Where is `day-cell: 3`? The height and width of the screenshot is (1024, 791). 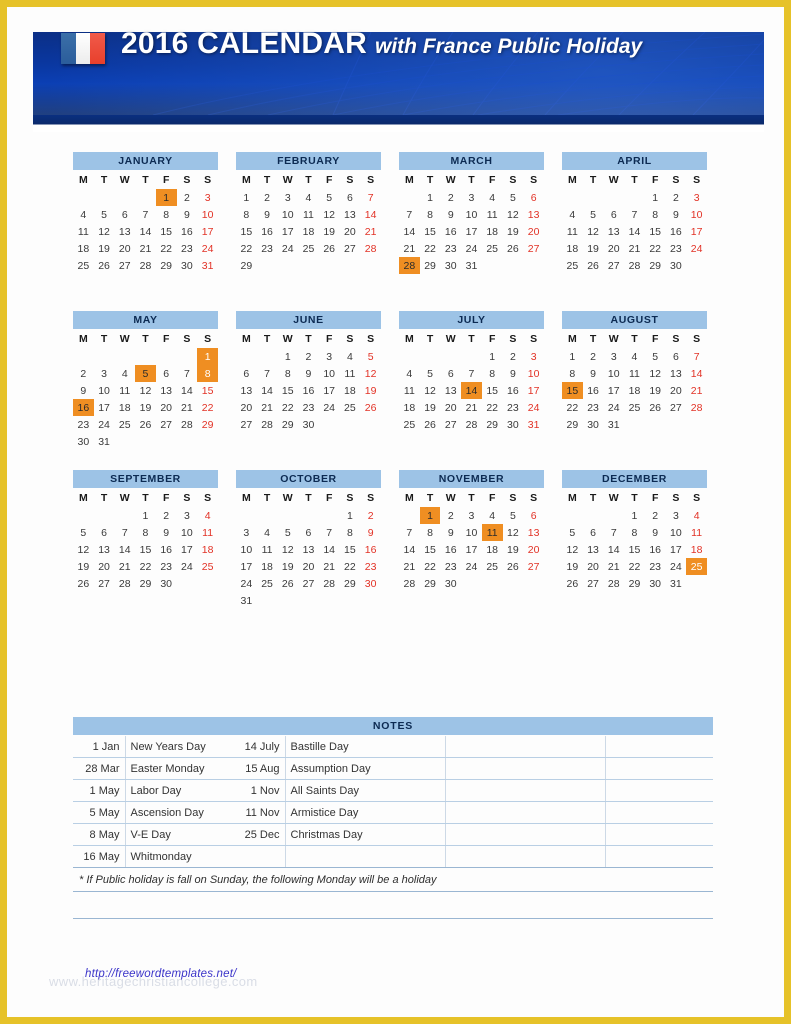
day-cell: 3 is located at coordinates (676, 515).